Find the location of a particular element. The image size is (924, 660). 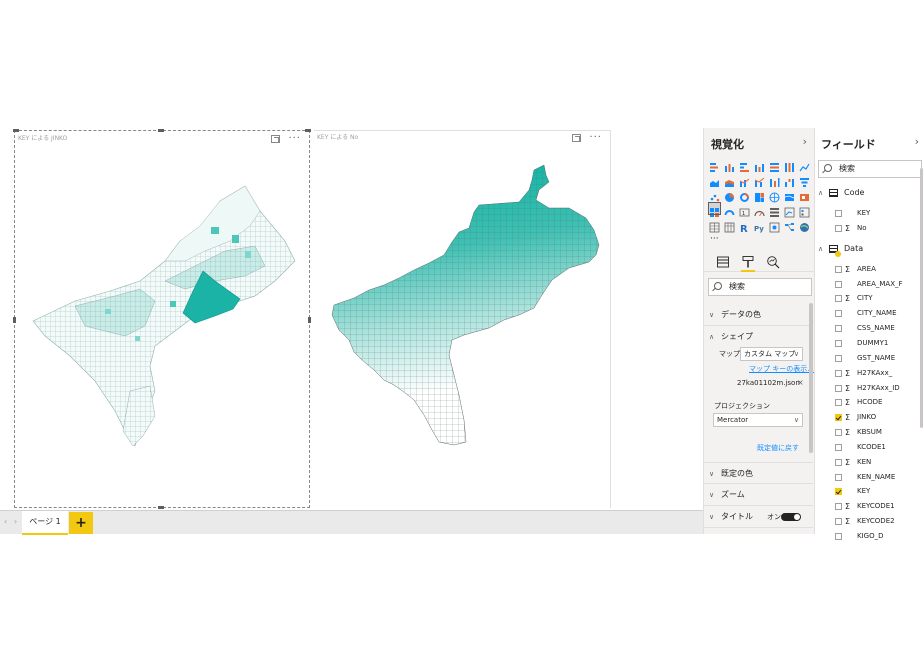

table-code: ∧ Code is located at coordinates (868, 193).